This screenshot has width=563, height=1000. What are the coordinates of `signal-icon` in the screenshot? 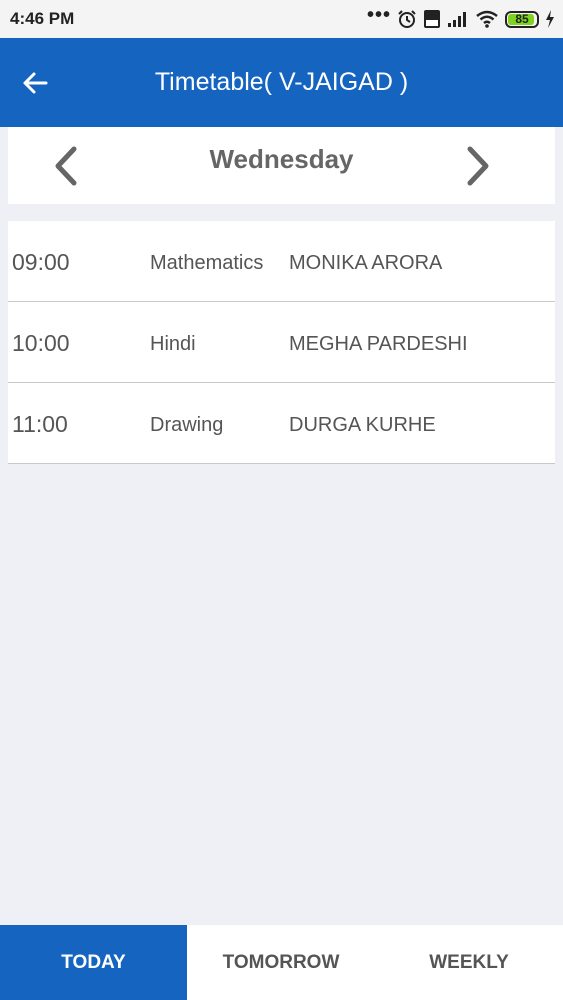 It's located at (458, 19).